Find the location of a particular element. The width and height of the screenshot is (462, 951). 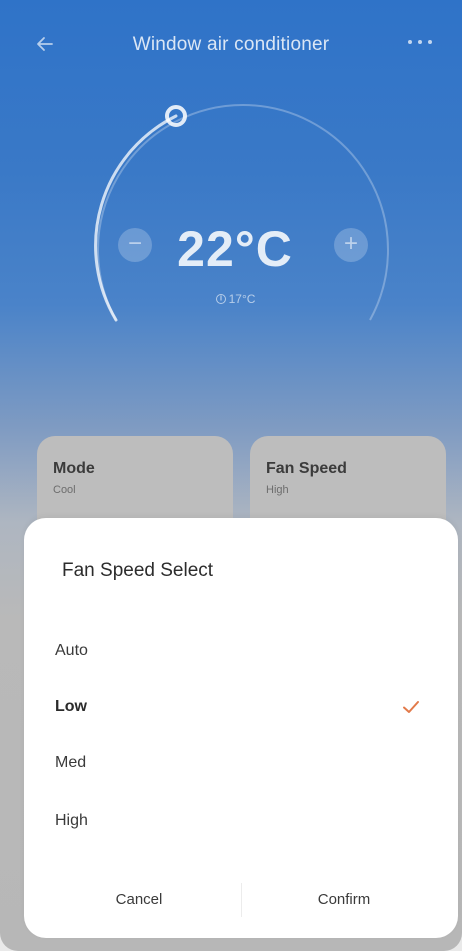

mode-label: Mode is located at coordinates (74, 468).